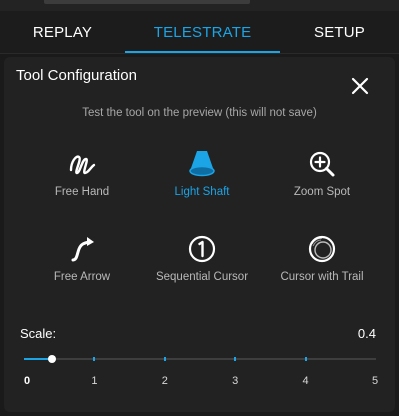  I want to click on sequential-cursor-icon, so click(202, 249).